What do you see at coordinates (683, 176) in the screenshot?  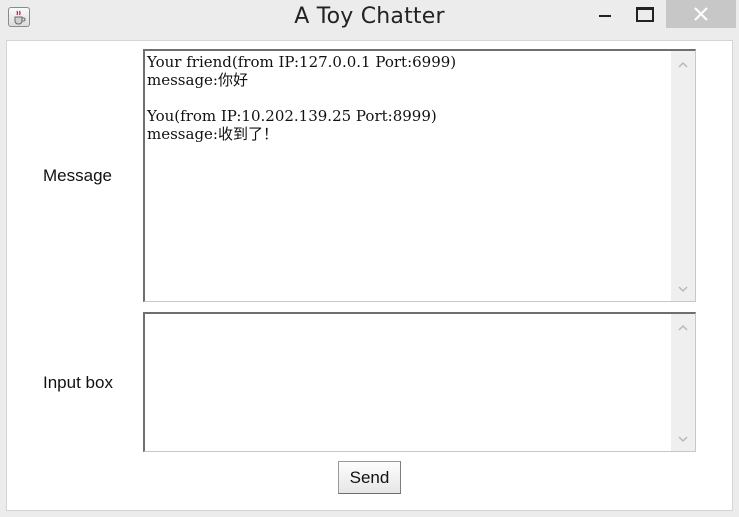 I see `message-scrollbar` at bounding box center [683, 176].